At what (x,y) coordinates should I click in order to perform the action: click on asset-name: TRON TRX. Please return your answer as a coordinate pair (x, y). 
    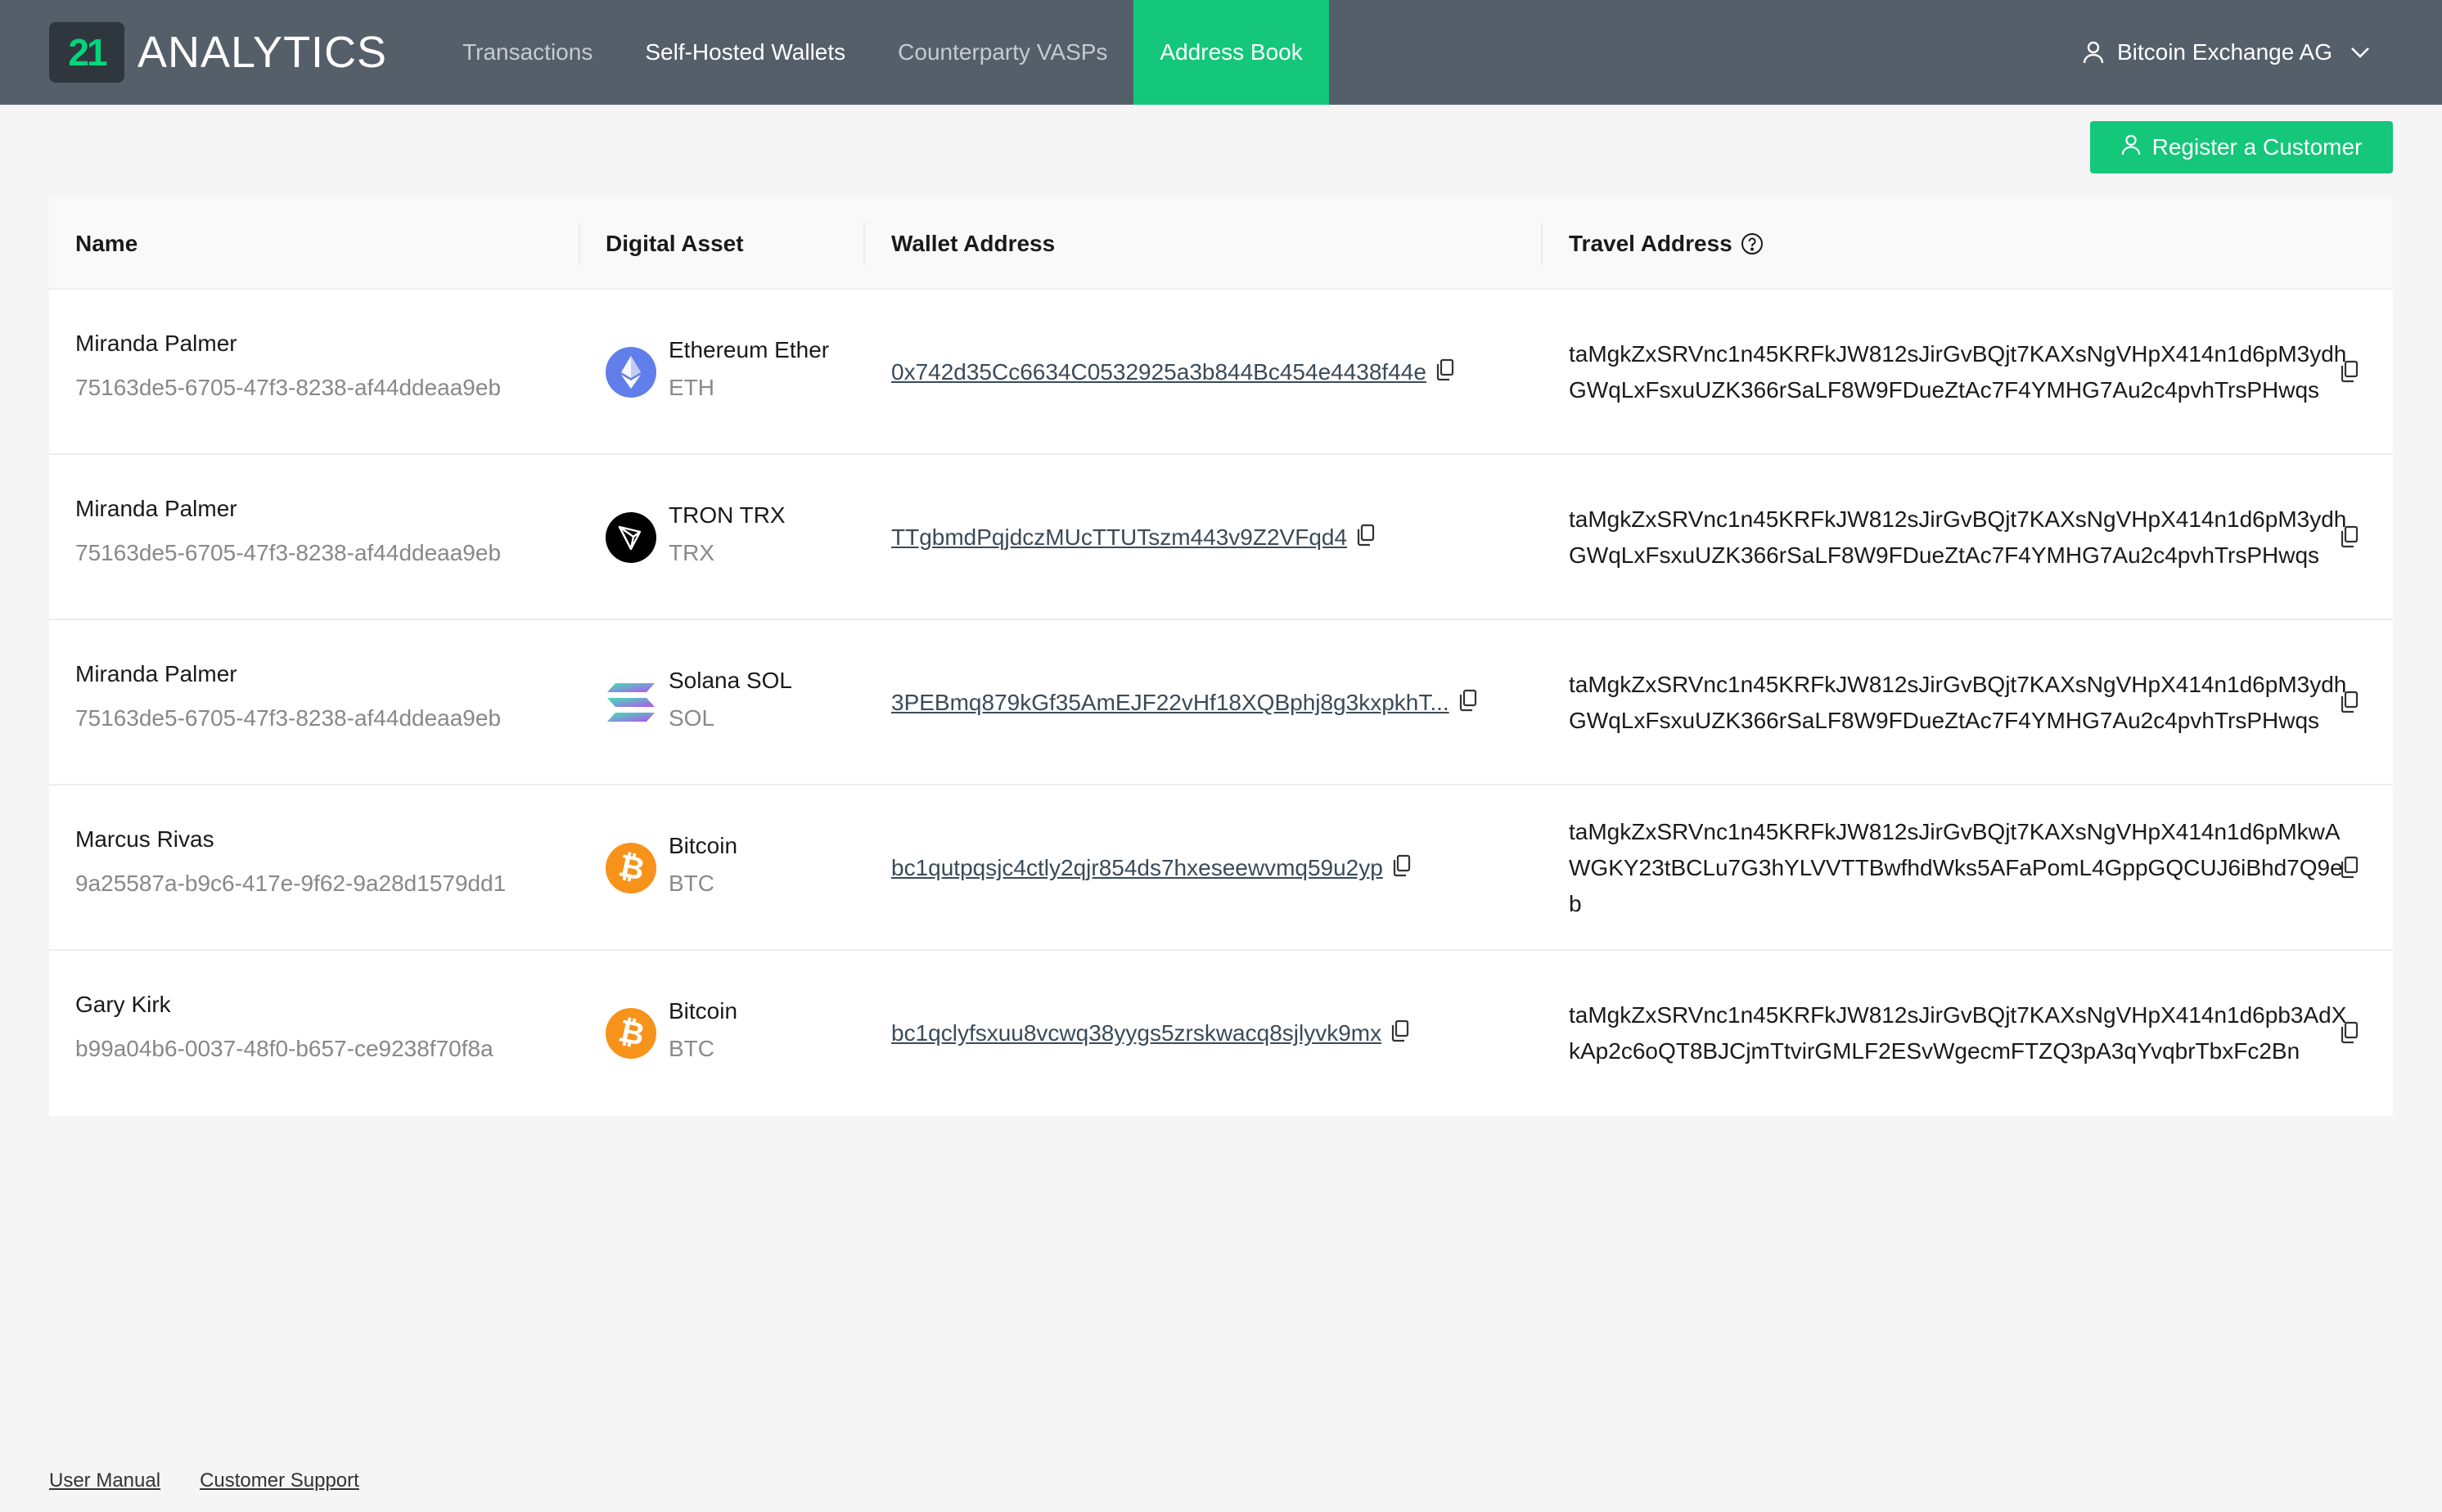
    Looking at the image, I should click on (727, 515).